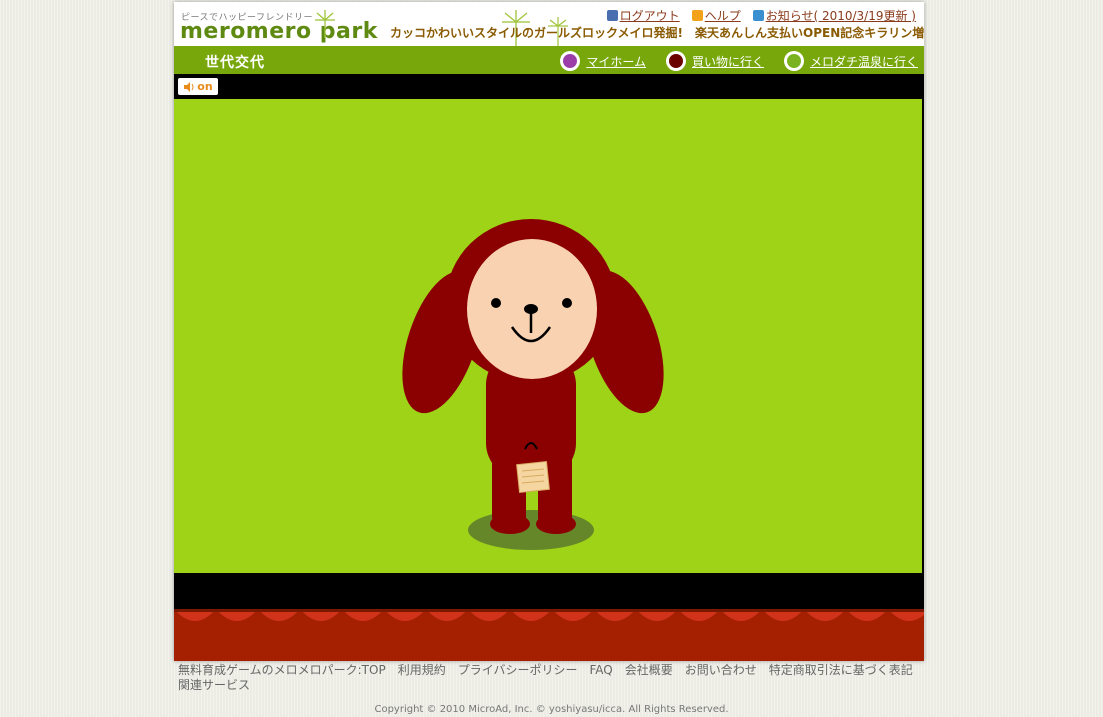 This screenshot has height=717, width=1103. I want to click on footer-link-privacy: プライバシーポリシー, so click(518, 670).